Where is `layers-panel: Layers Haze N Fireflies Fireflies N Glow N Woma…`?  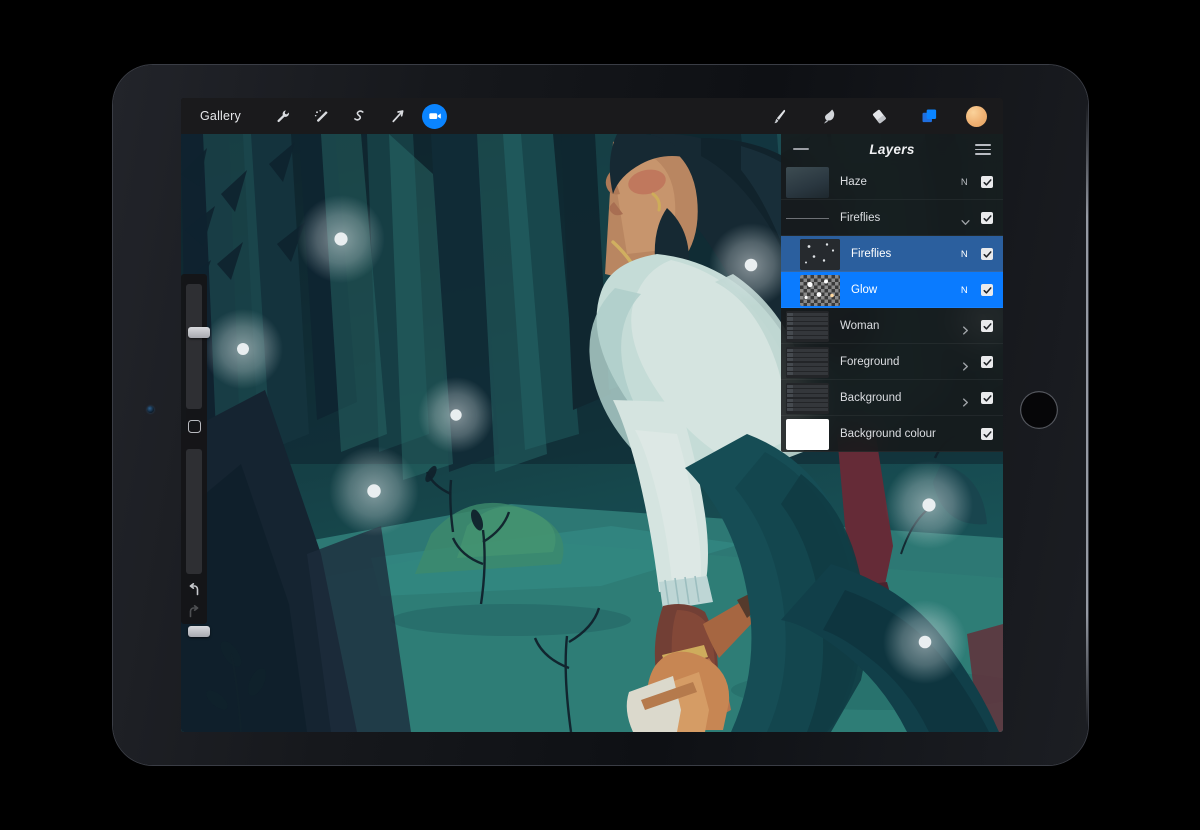
layers-panel: Layers Haze N Fireflies Fireflies N Glow N Woma… is located at coordinates (892, 293).